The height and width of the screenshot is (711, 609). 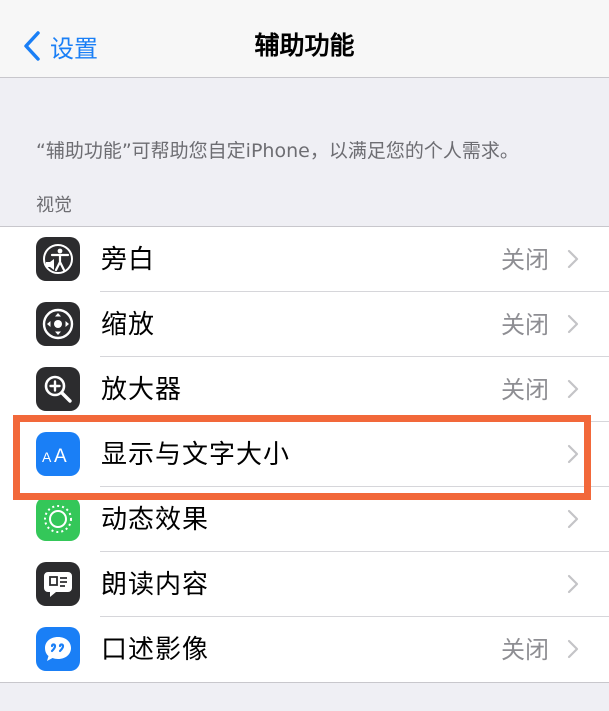 I want to click on row-label: 放大器, so click(x=142, y=390).